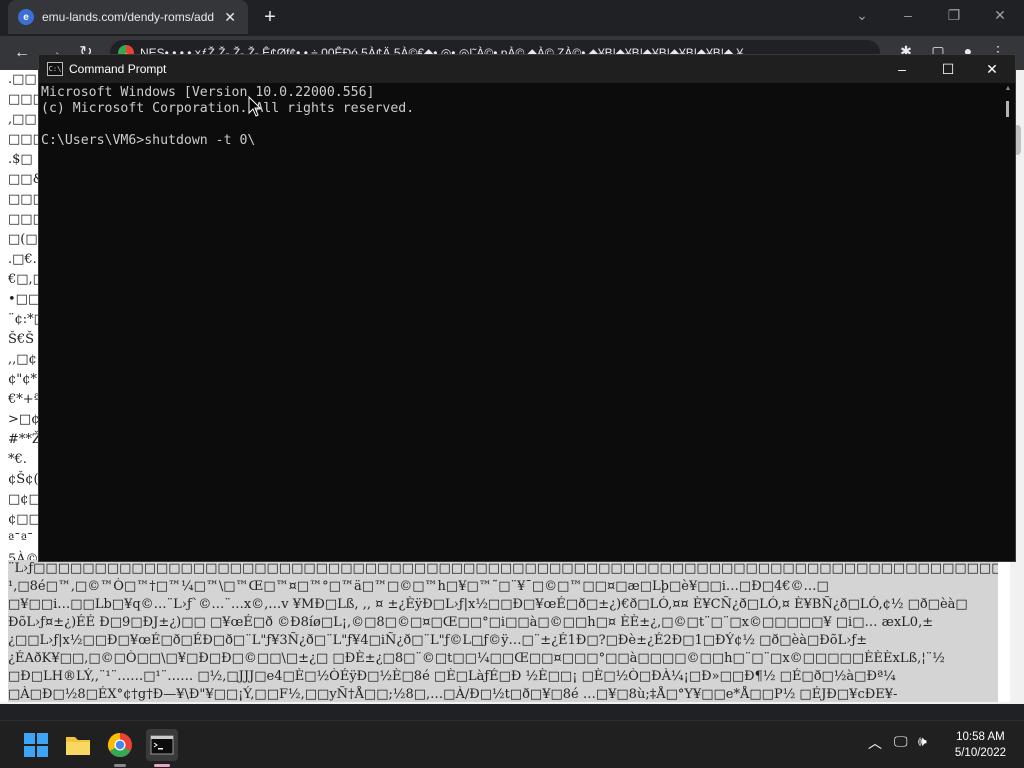  What do you see at coordinates (230, 17) in the screenshot?
I see `close-tab-icon: ✕` at bounding box center [230, 17].